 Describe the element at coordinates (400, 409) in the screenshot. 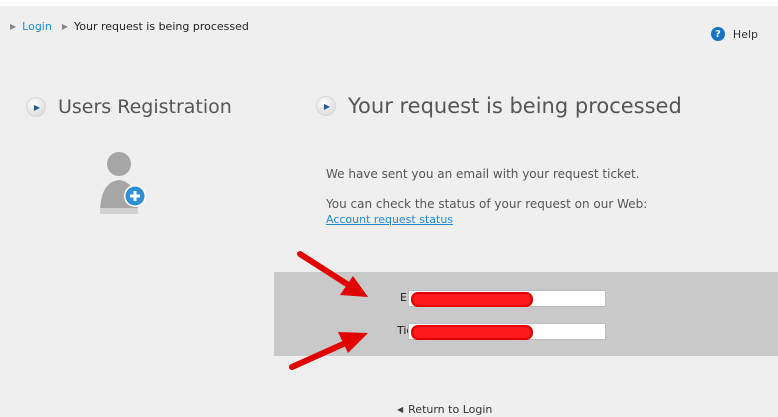

I see `back-arrow-icon: ◀` at that location.